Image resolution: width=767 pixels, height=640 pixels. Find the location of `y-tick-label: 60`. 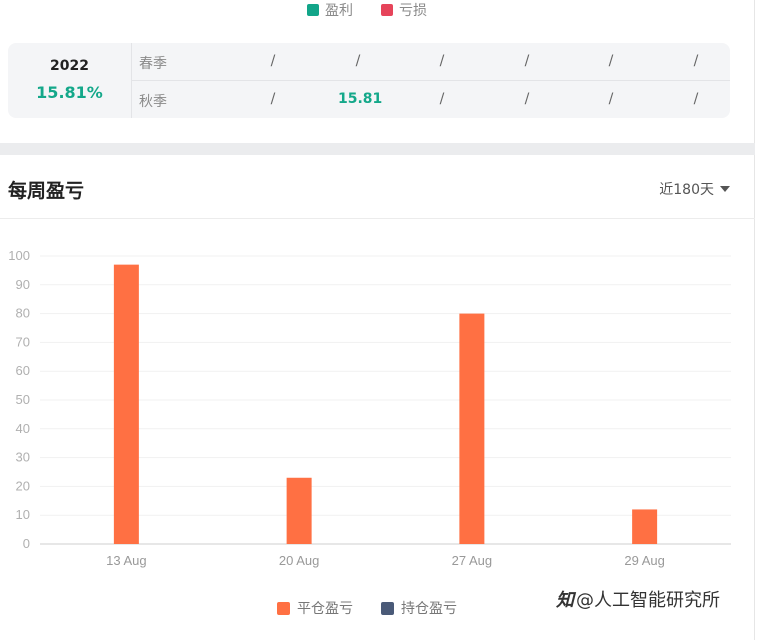

y-tick-label: 60 is located at coordinates (23, 370).